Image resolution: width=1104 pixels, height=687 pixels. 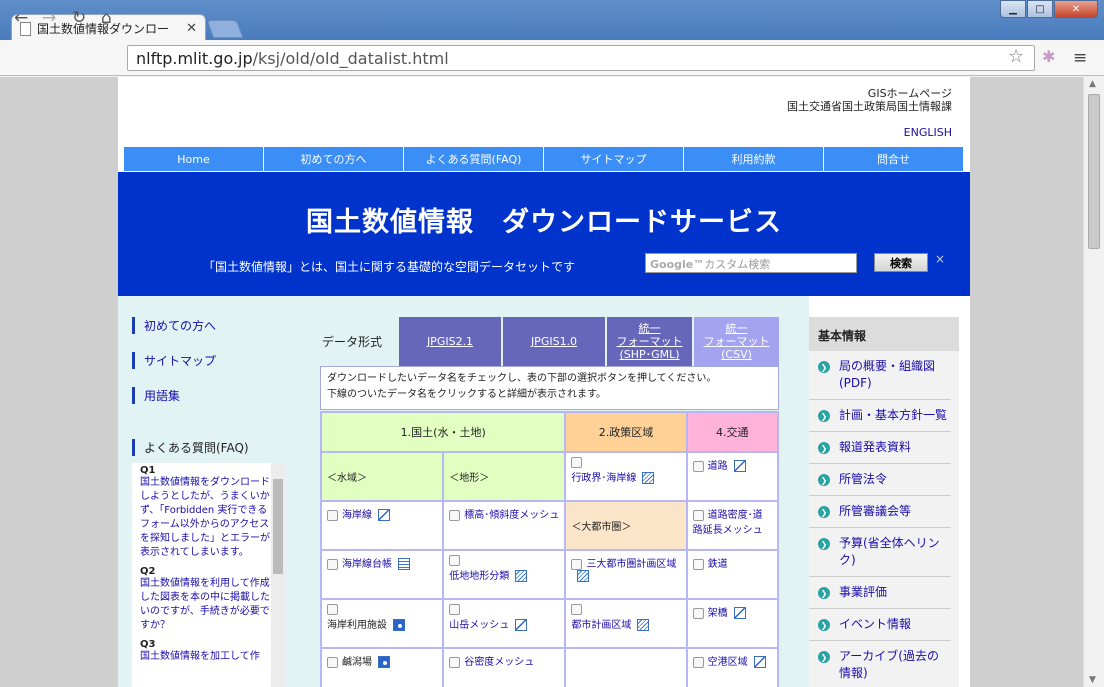 I want to click on cell-kaigan-riyo: 海岸利用施設, so click(x=382, y=623).